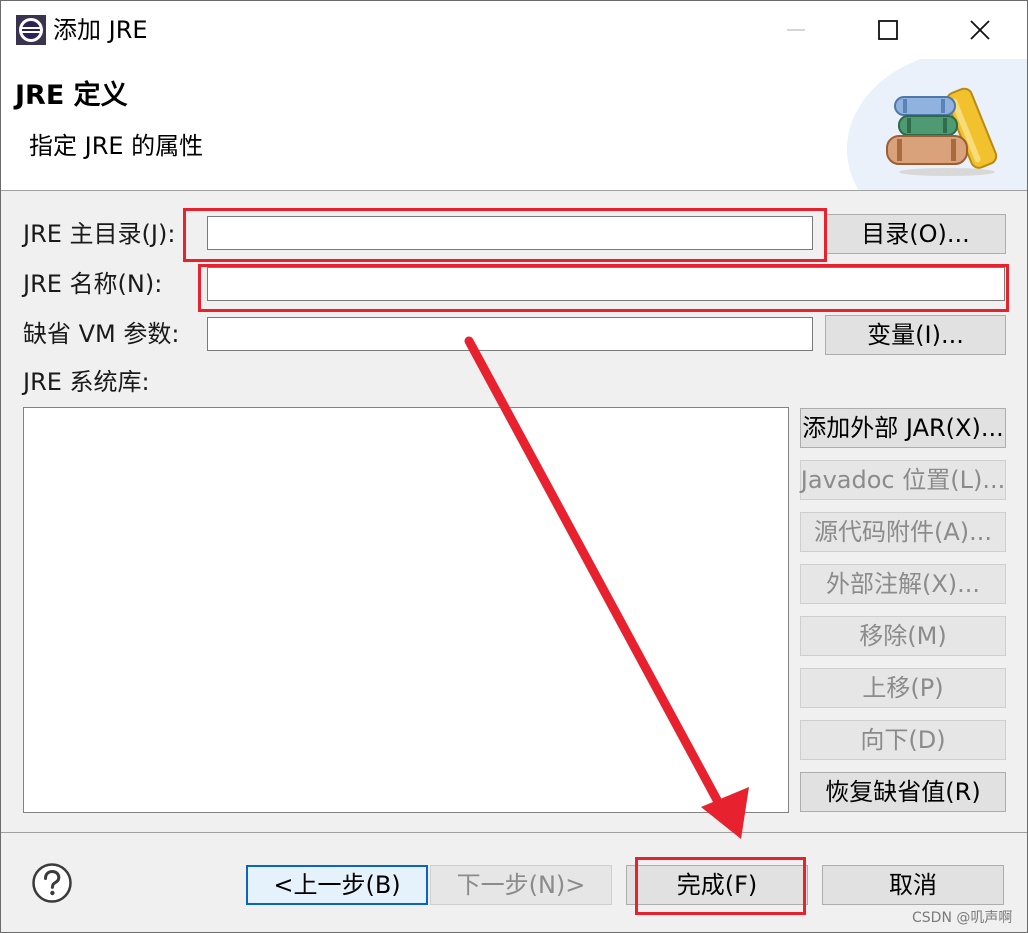 Image resolution: width=1028 pixels, height=933 pixels. Describe the element at coordinates (606, 587) in the screenshot. I see `annotation-arrow` at that location.